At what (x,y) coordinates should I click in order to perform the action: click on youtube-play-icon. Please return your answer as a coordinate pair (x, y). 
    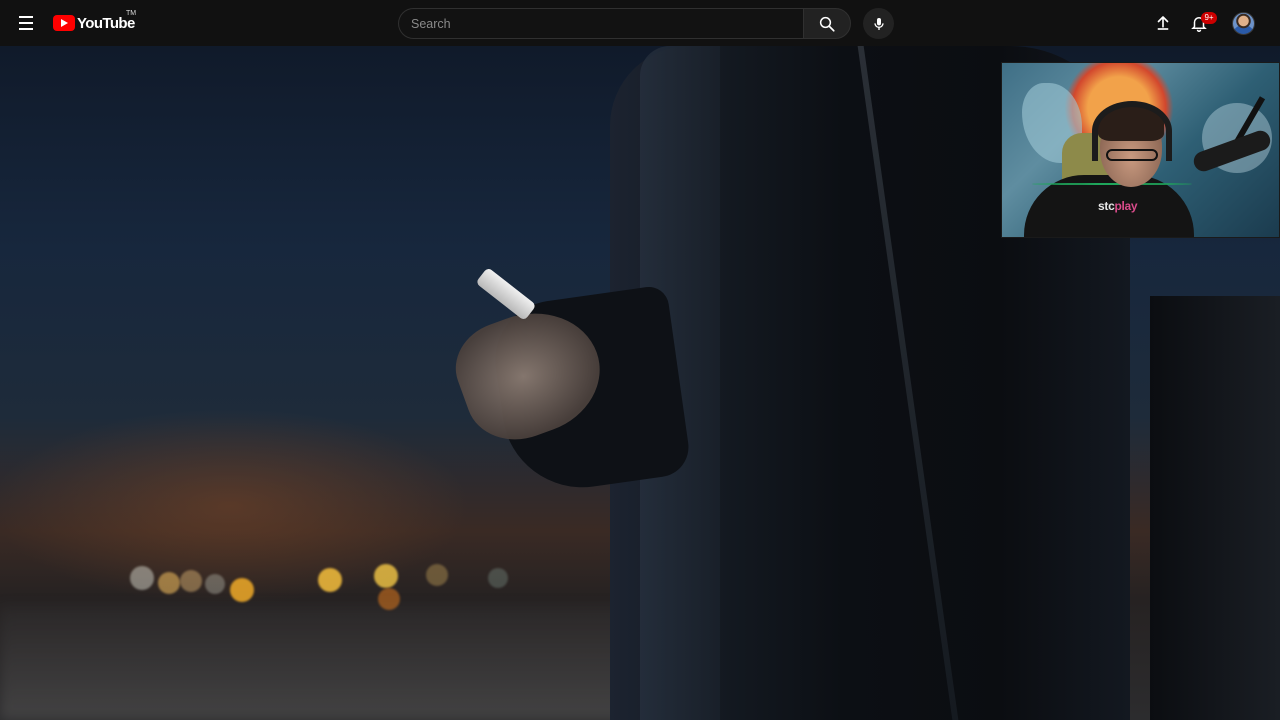
    Looking at the image, I should click on (64, 23).